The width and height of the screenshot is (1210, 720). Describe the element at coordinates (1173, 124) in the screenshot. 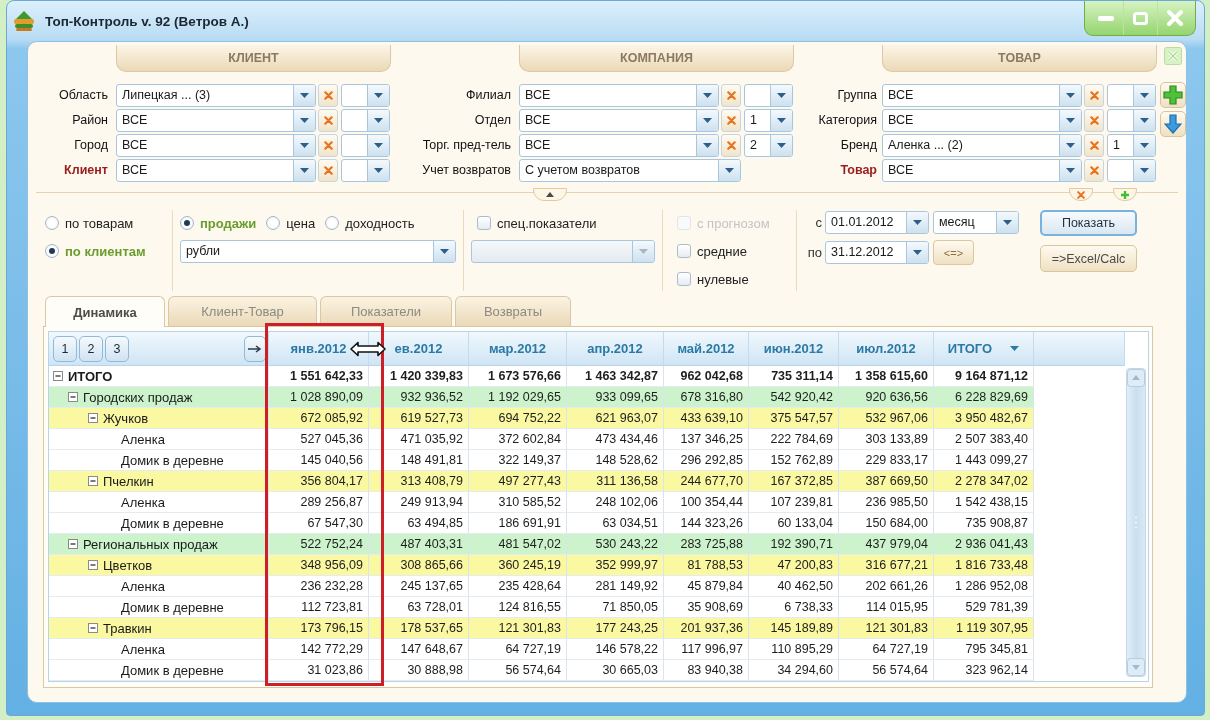

I see `move-down-button` at that location.